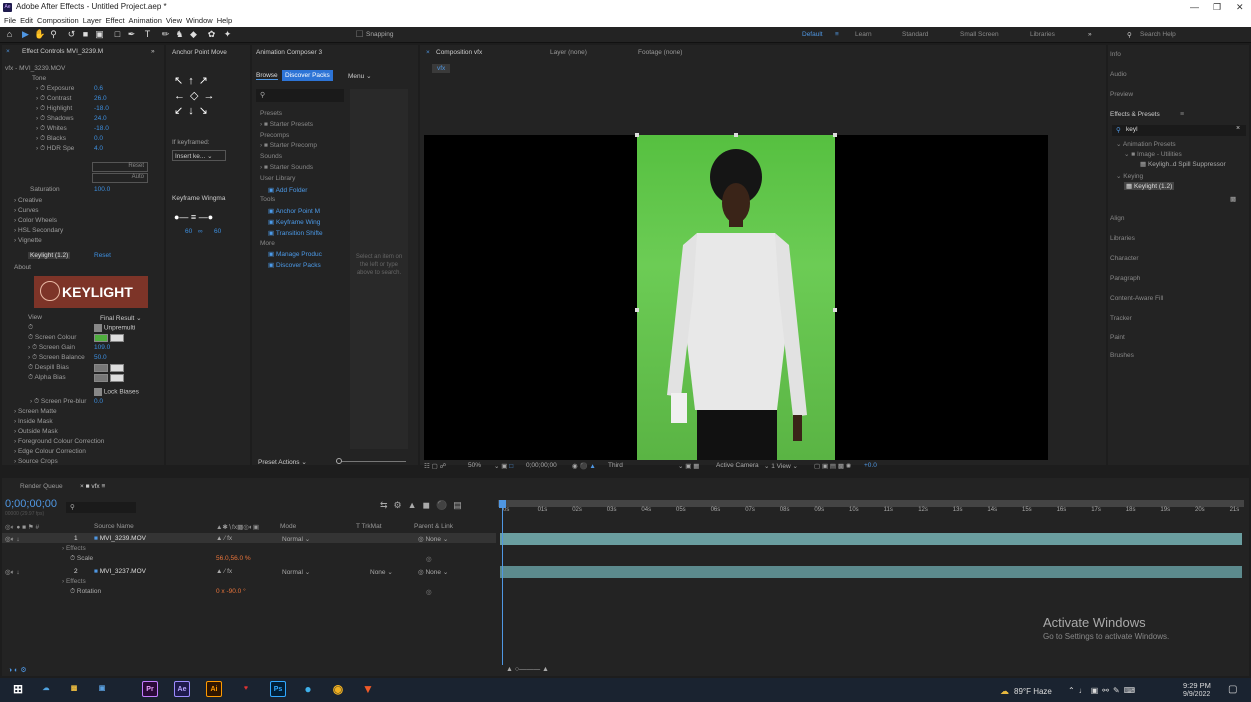  I want to click on tree-keylight: ▦ Keylight (1.2), so click(1149, 186).